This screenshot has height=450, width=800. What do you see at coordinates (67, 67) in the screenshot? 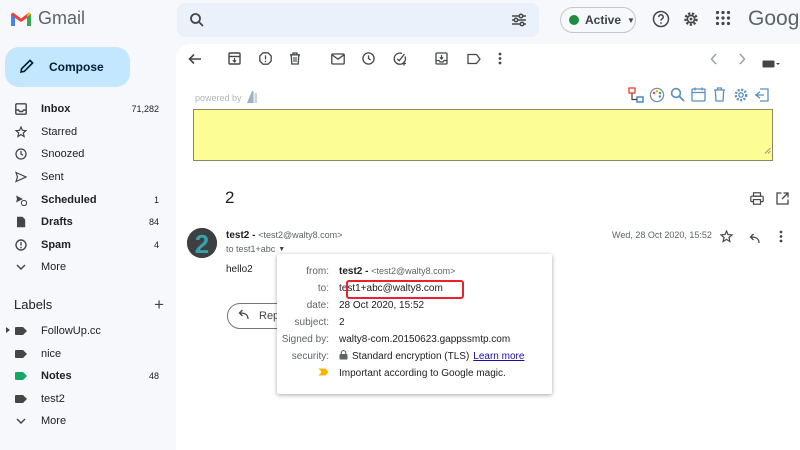
I see `compose-button: Compose` at bounding box center [67, 67].